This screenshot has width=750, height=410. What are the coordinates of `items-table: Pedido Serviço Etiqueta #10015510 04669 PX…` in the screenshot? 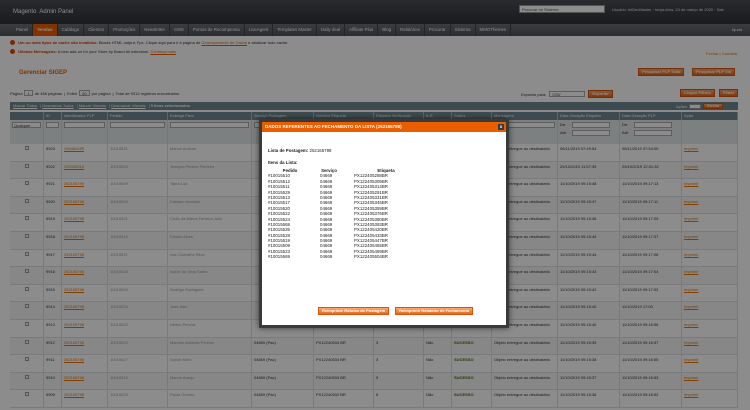 It's located at (386, 214).